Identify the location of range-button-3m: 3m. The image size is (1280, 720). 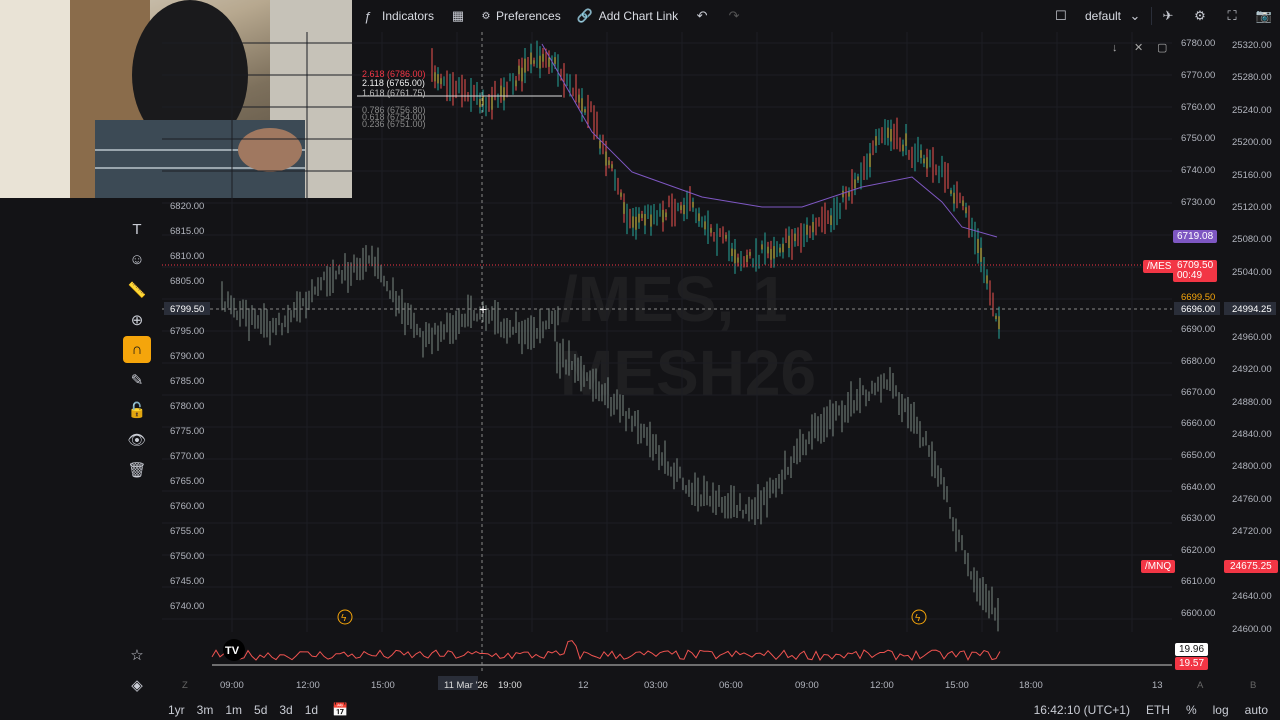
(205, 710).